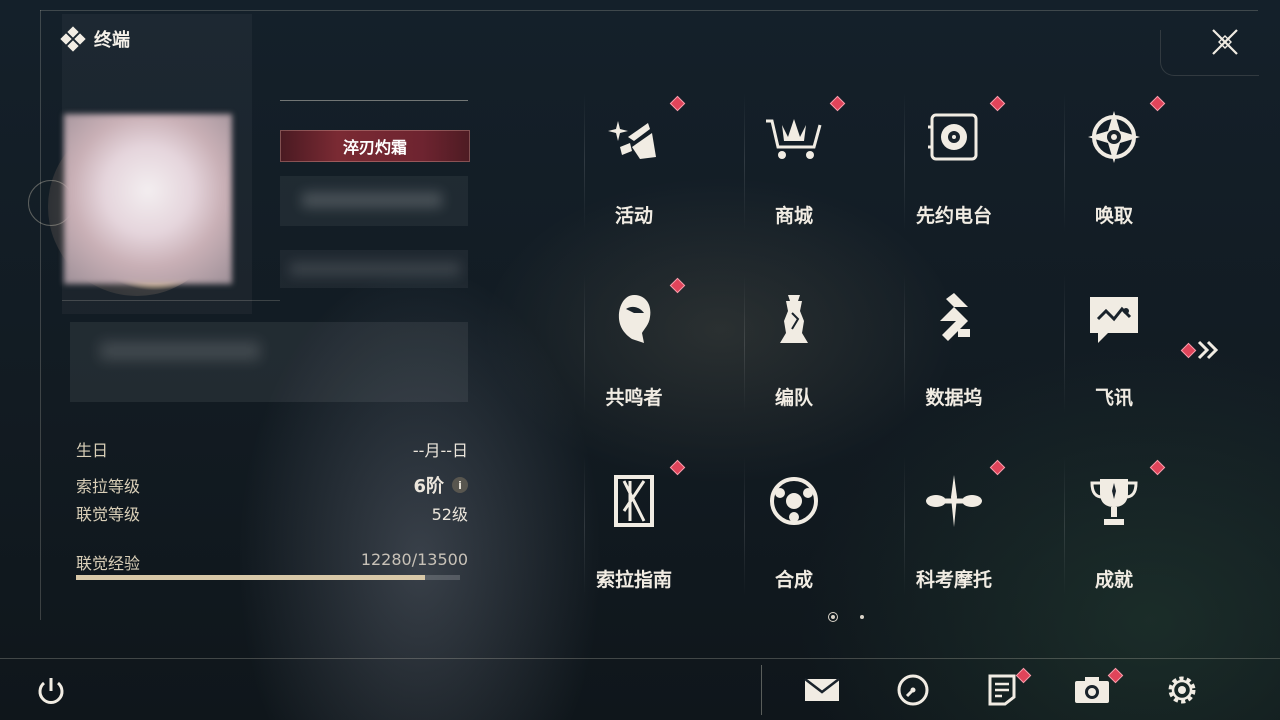 This screenshot has width=1280, height=720. I want to click on menu-item-achievements: 成就, so click(1114, 527).